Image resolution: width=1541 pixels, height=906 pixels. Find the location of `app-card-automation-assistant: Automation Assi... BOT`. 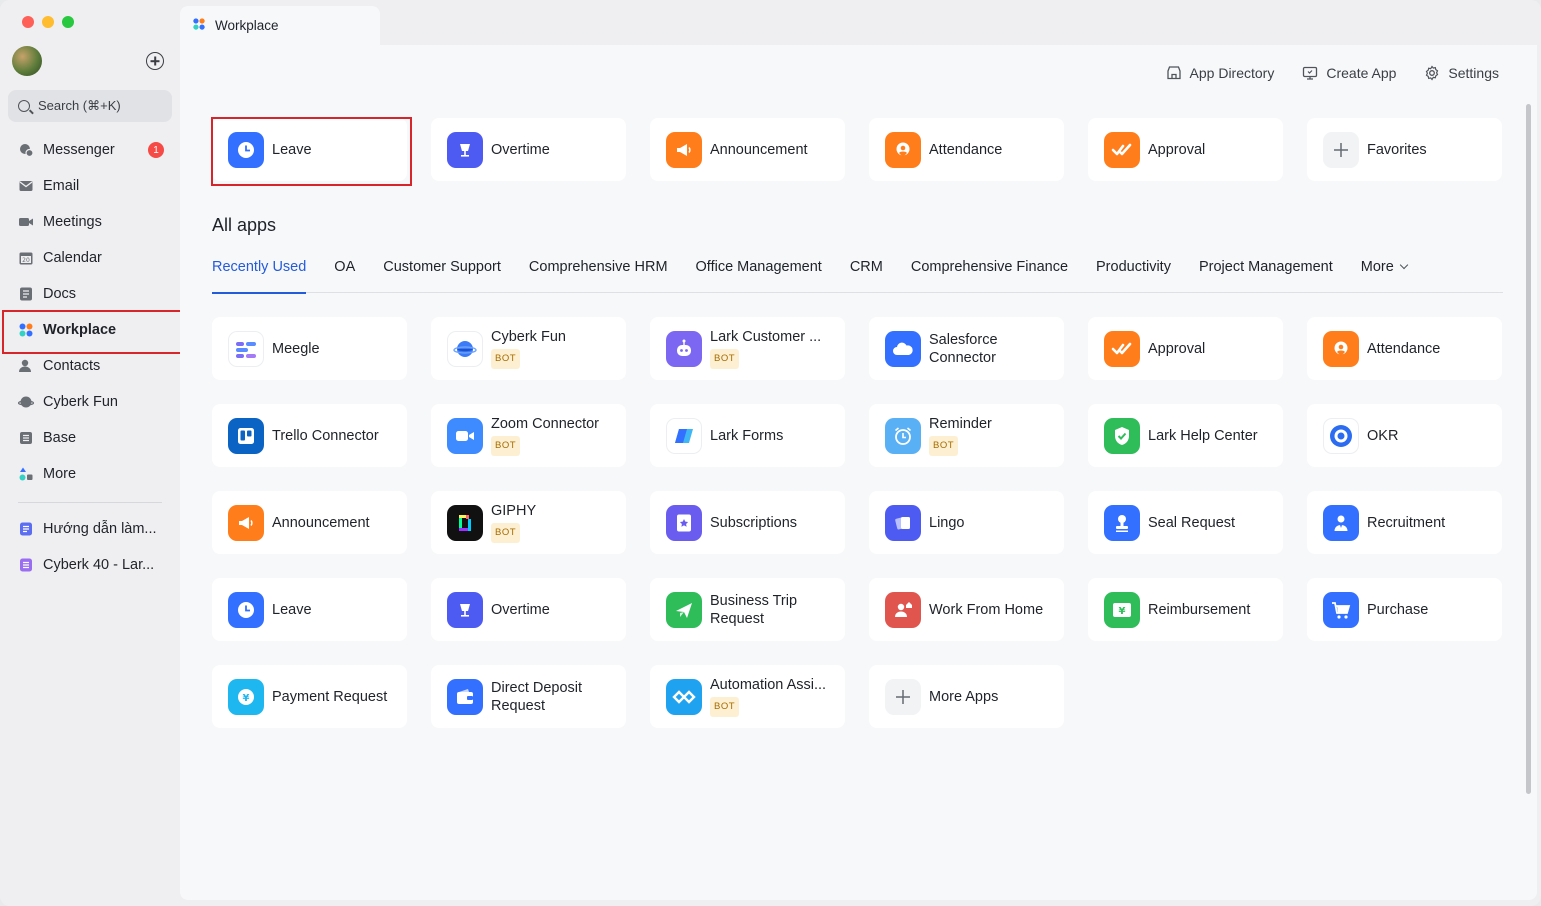

app-card-automation-assistant: Automation Assi... BOT is located at coordinates (747, 696).